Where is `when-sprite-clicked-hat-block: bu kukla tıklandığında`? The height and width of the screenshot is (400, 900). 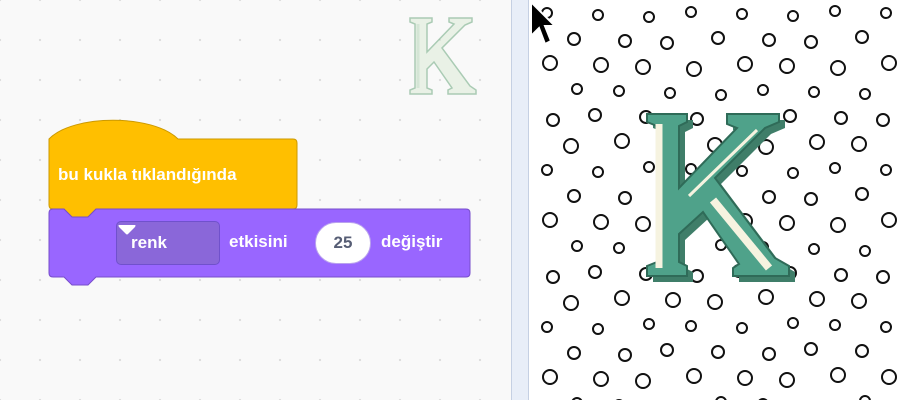 when-sprite-clicked-hat-block: bu kukla tıklandığında is located at coordinates (173, 168).